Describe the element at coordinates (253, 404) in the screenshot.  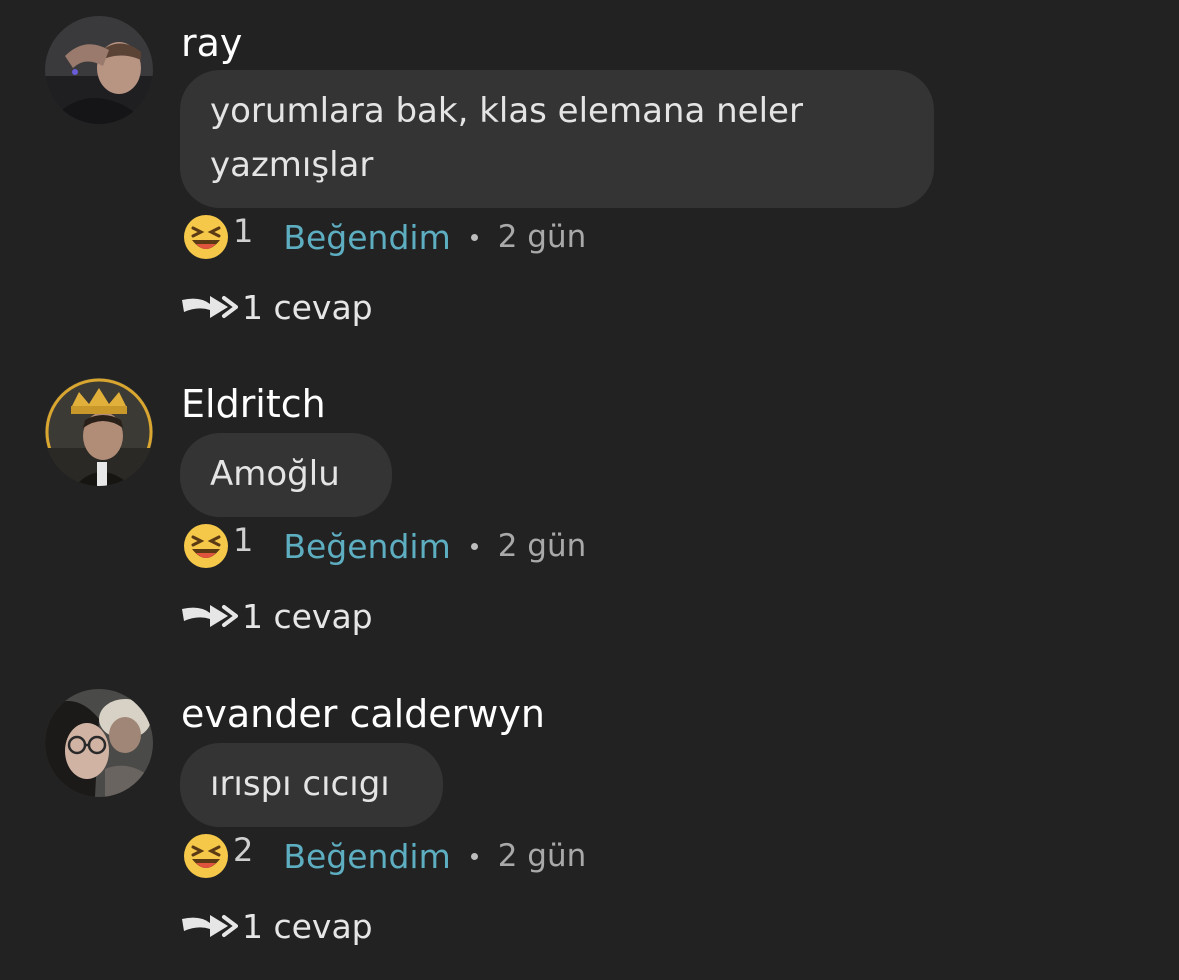
I see `comment-username: Eldritch` at that location.